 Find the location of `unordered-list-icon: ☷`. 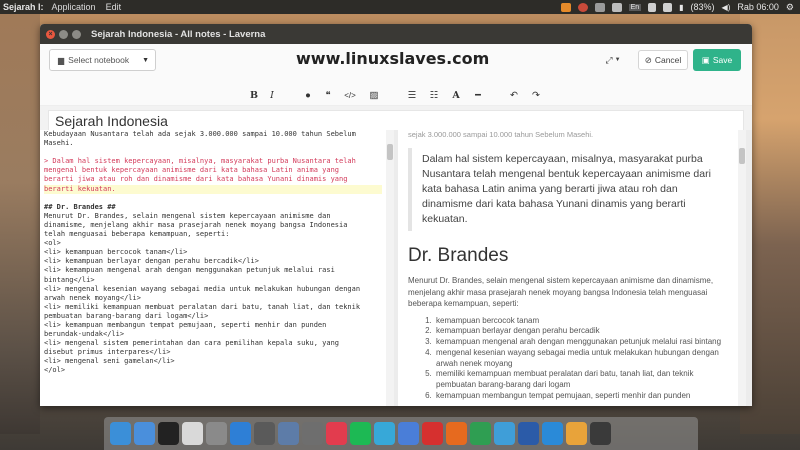

unordered-list-icon: ☷ is located at coordinates (434, 95).